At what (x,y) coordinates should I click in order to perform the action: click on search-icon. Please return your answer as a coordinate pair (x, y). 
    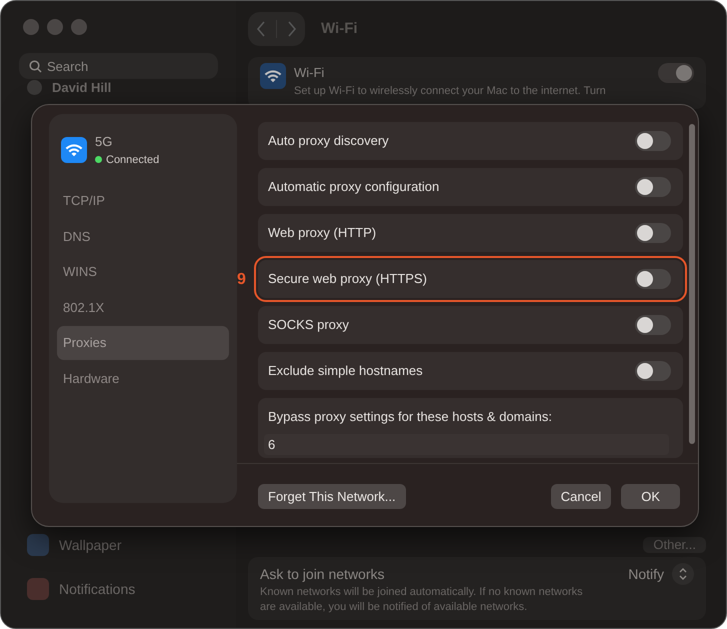
    Looking at the image, I should click on (35, 66).